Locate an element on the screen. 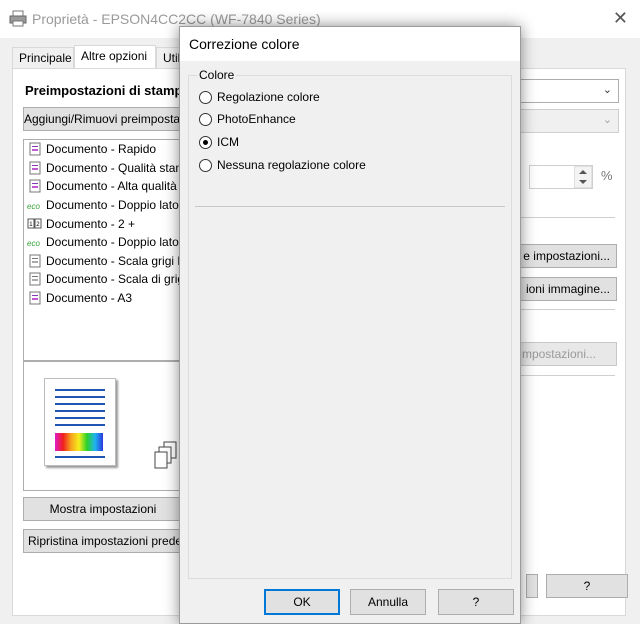 The width and height of the screenshot is (640, 624). printer-icon is located at coordinates (18, 18).